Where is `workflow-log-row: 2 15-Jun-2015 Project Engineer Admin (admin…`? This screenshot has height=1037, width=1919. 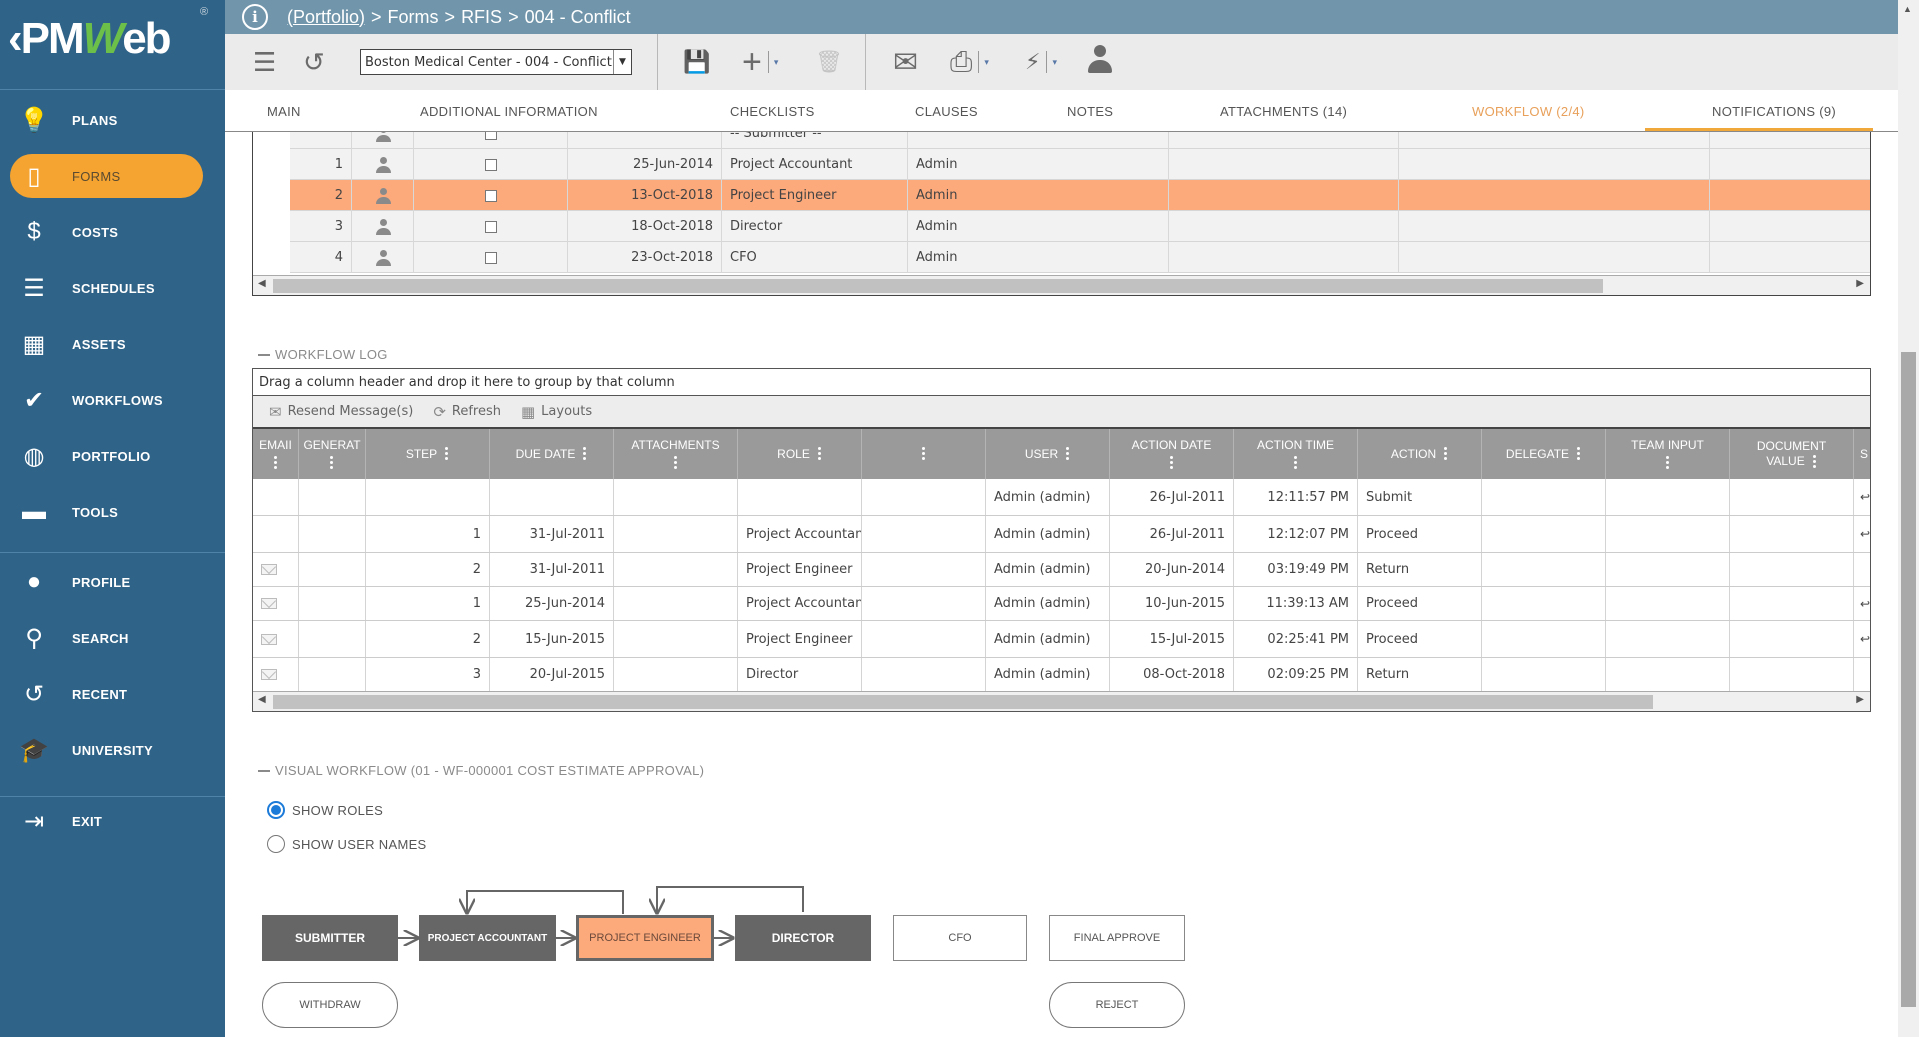
workflow-log-row: 2 15-Jun-2015 Project Engineer Admin (admin… is located at coordinates (1061, 639).